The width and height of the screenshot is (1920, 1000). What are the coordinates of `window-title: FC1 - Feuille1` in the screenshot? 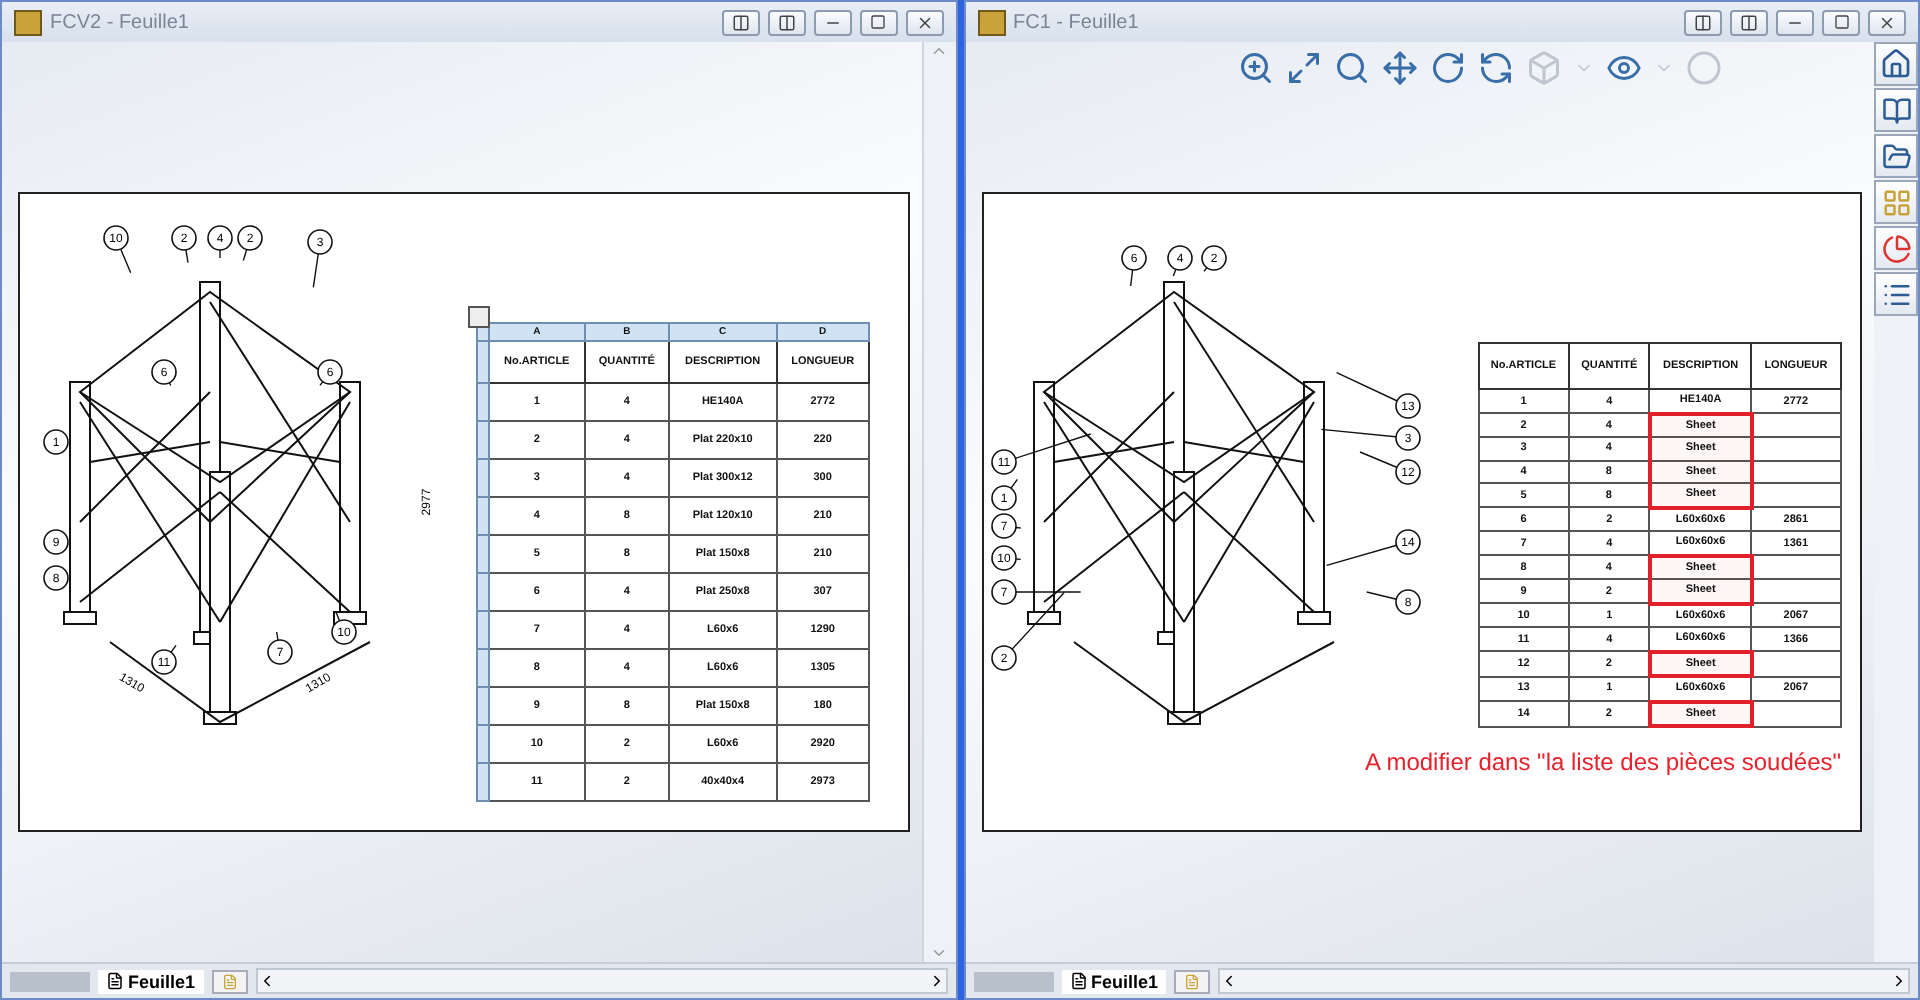 It's located at (1077, 22).